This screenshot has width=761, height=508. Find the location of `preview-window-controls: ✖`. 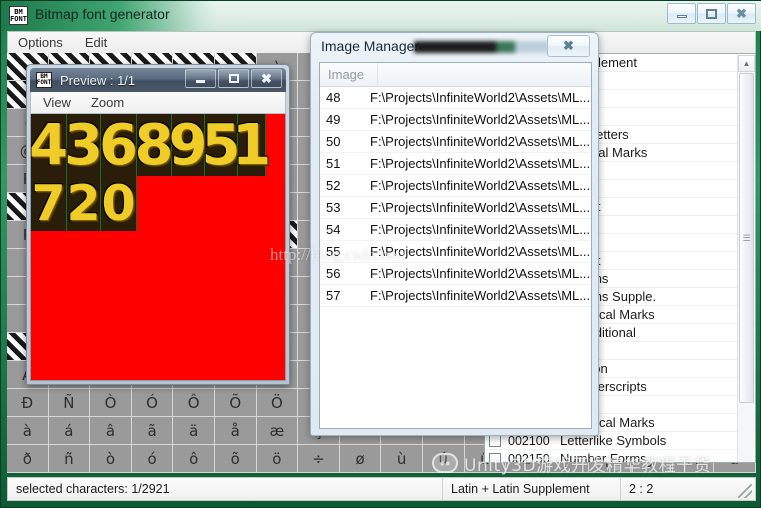

preview-window-controls: ✖ is located at coordinates (232, 78).